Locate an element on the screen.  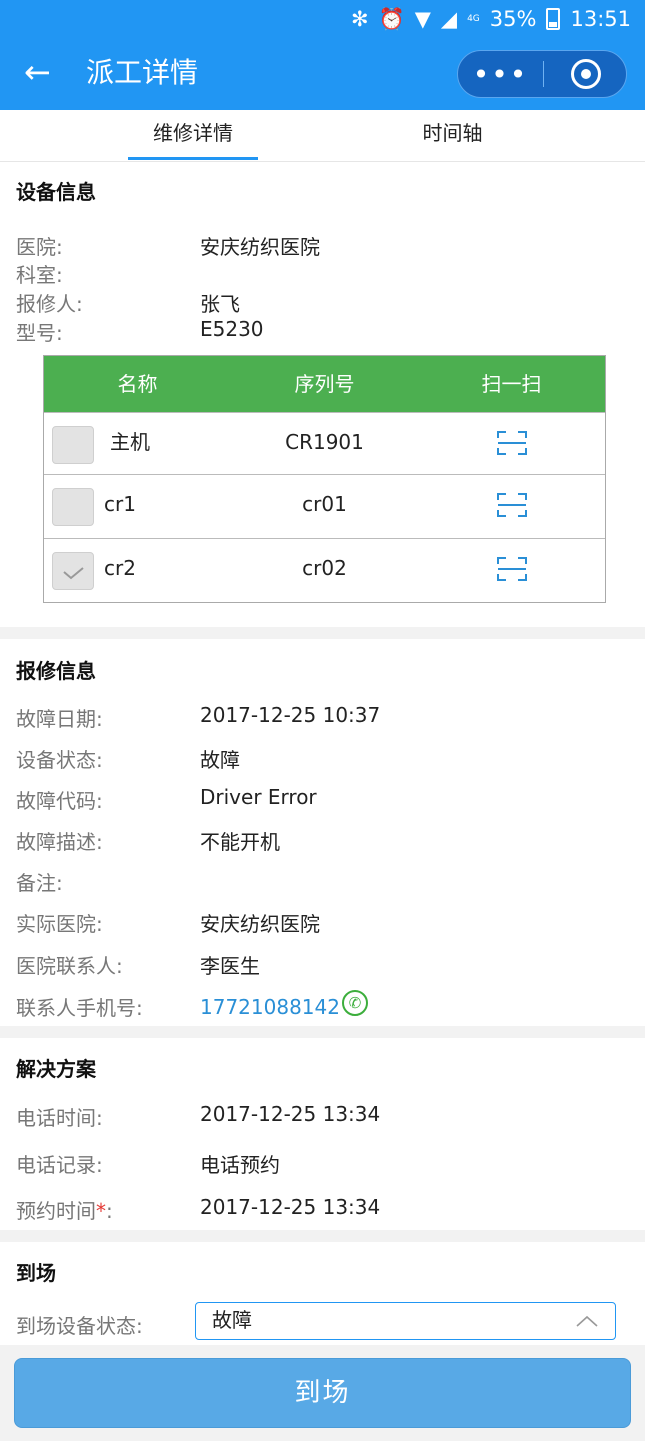
arrive-button: 到场 is located at coordinates (322, 1393).